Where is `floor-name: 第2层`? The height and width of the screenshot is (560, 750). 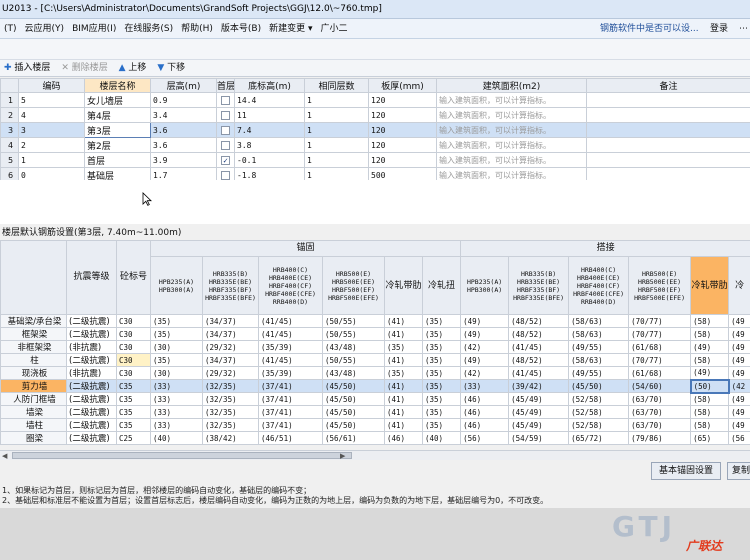
floor-name: 第2层 is located at coordinates (117, 145).